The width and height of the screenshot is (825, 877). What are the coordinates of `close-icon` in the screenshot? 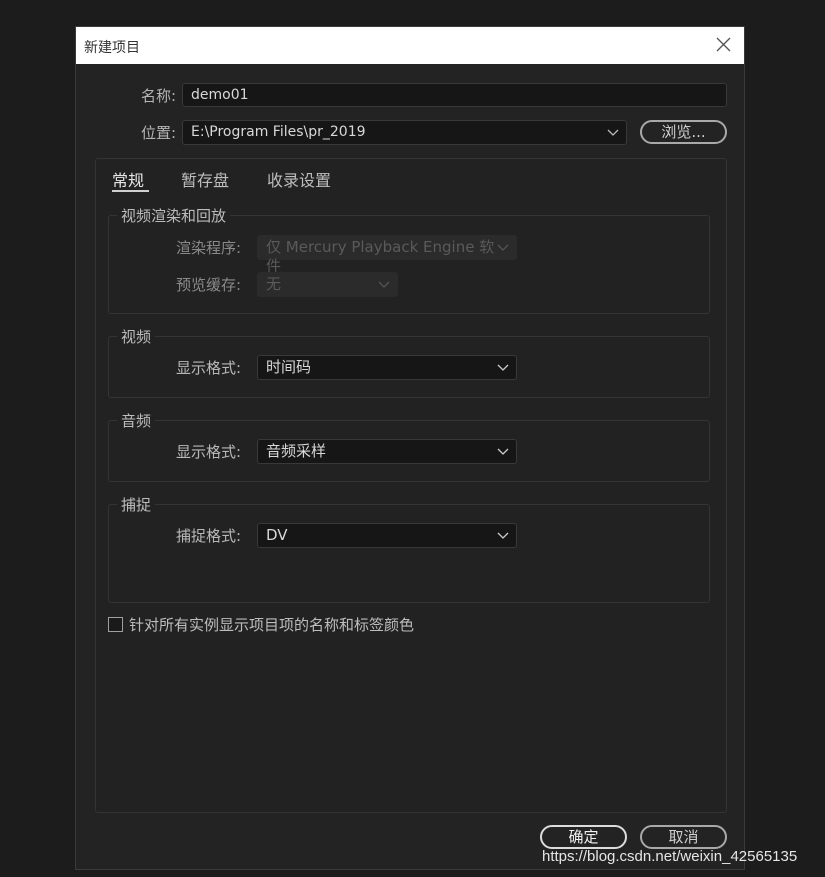 It's located at (723, 45).